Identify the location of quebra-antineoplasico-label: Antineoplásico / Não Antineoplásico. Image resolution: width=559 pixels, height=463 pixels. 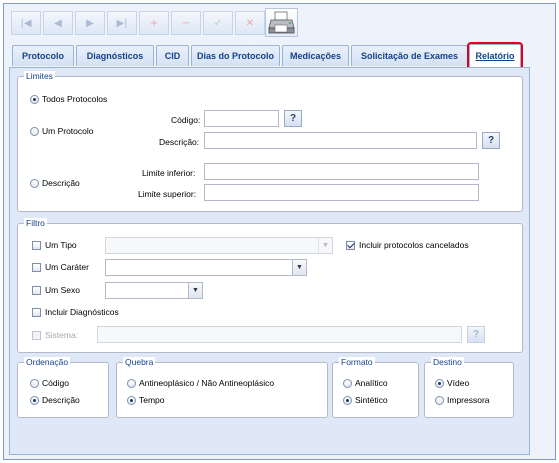
(207, 383).